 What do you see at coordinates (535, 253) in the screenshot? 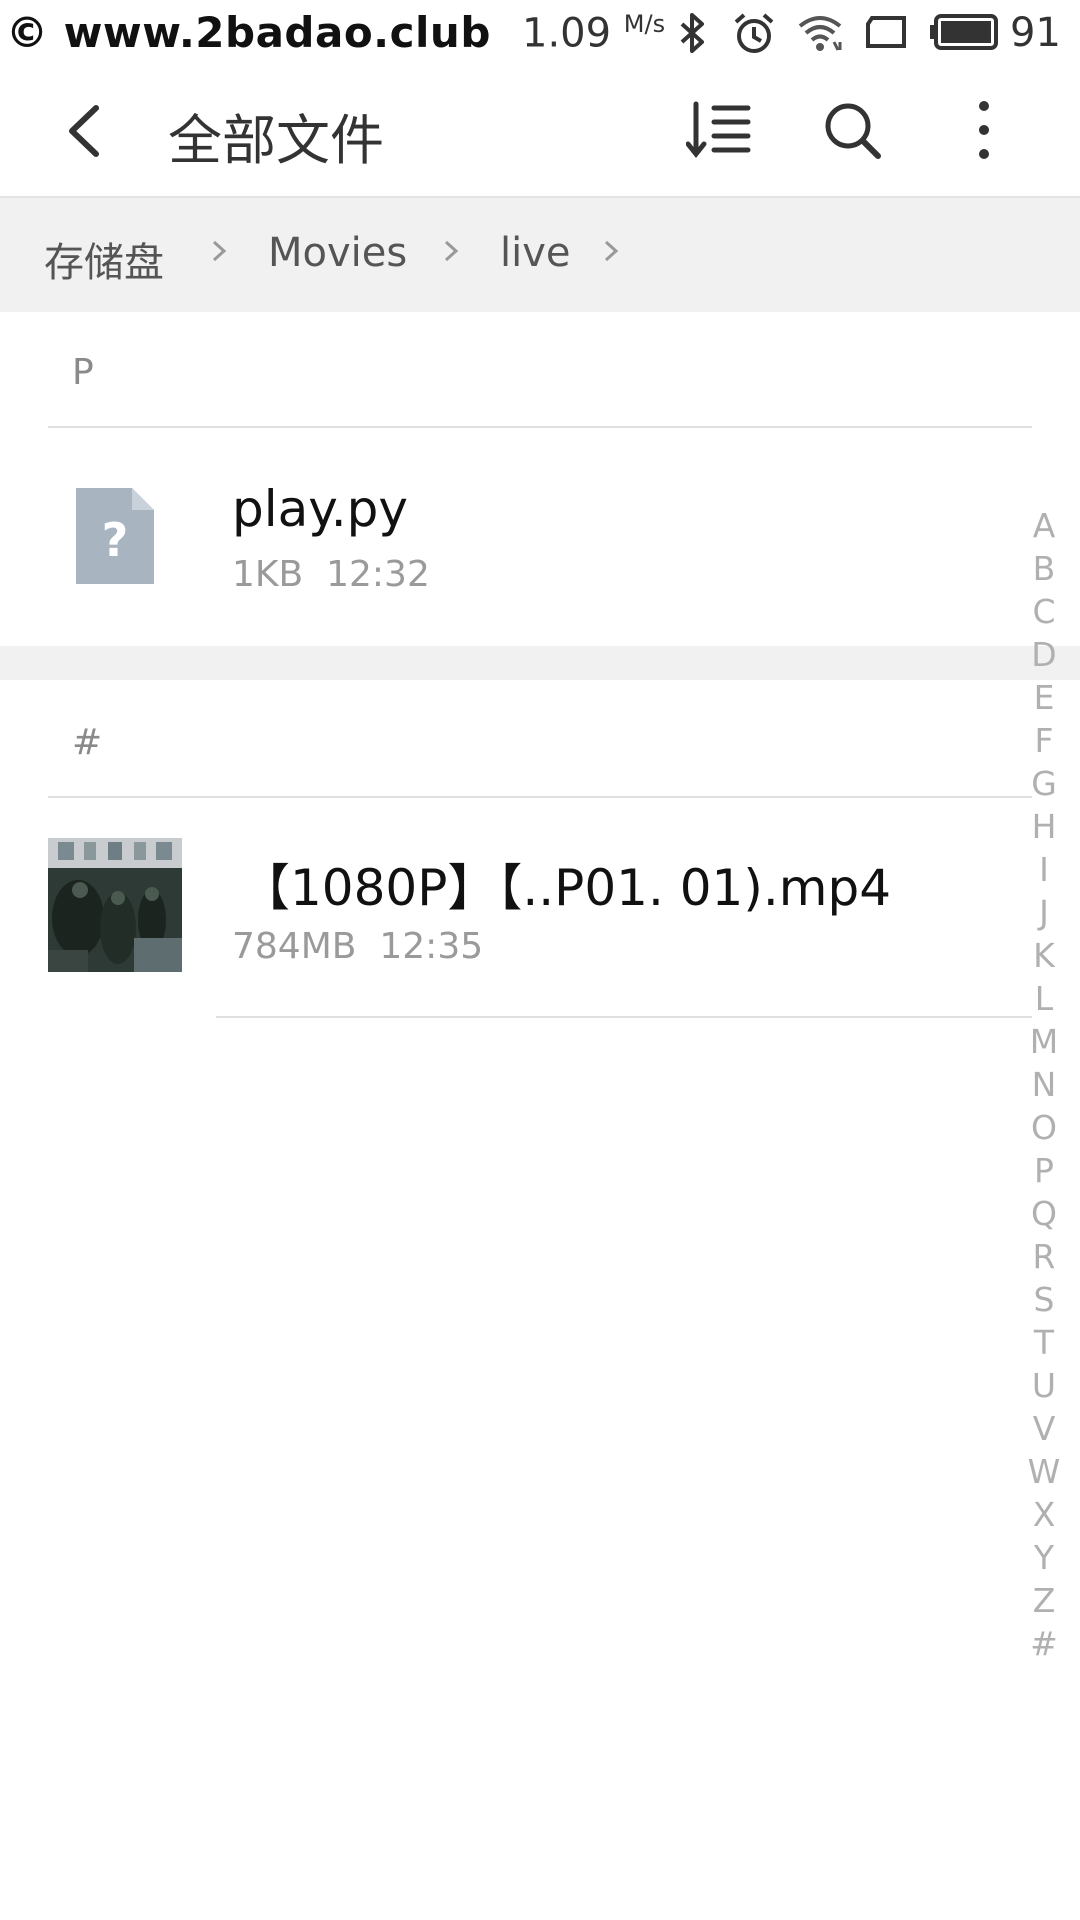
I see `breadcrumb-item-live: live` at bounding box center [535, 253].